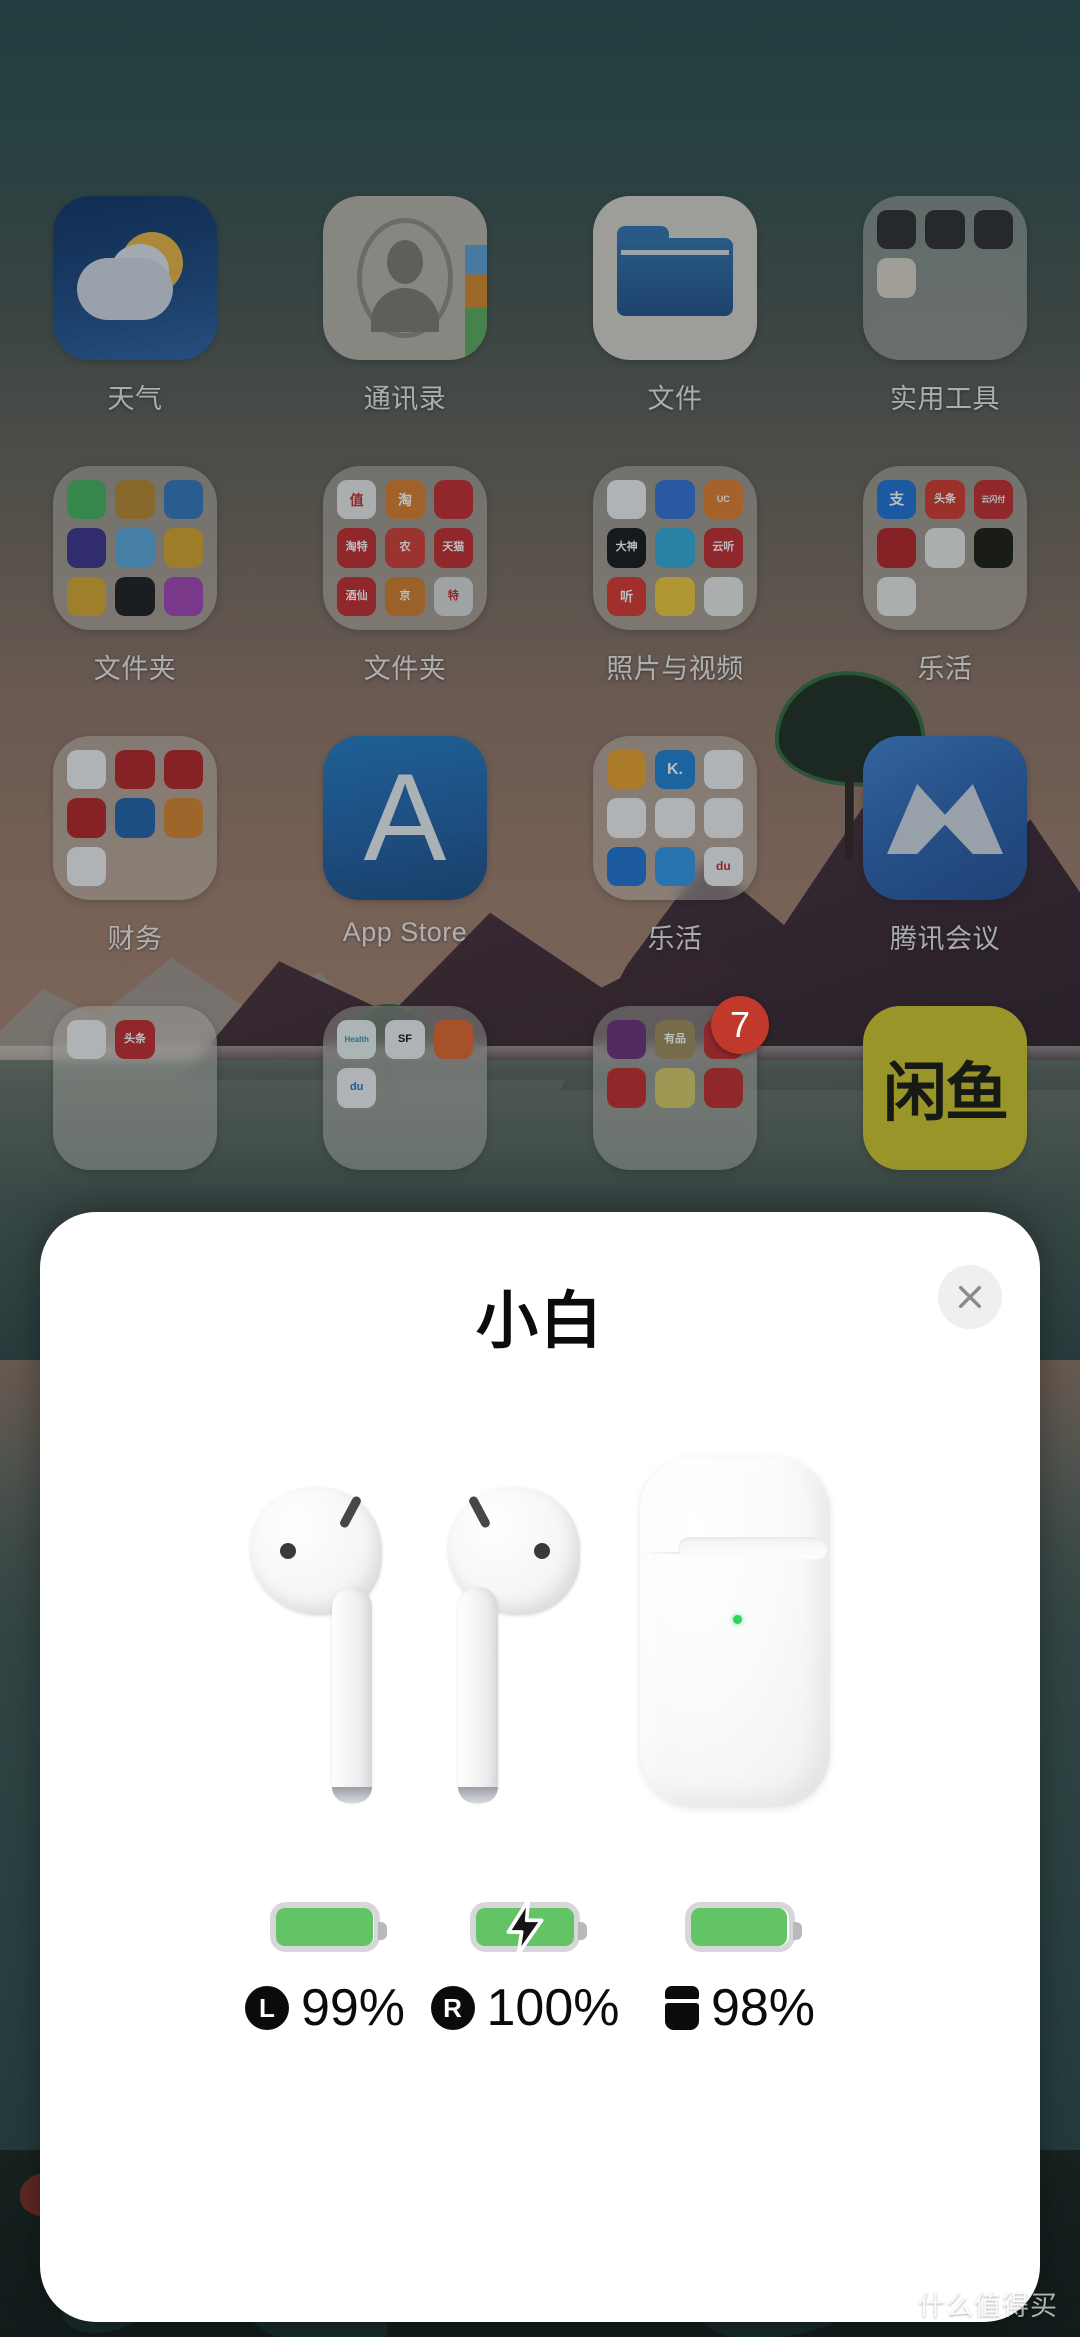 The image size is (1080, 2337). Describe the element at coordinates (740, 1025) in the screenshot. I see `notification-badge: 7` at that location.